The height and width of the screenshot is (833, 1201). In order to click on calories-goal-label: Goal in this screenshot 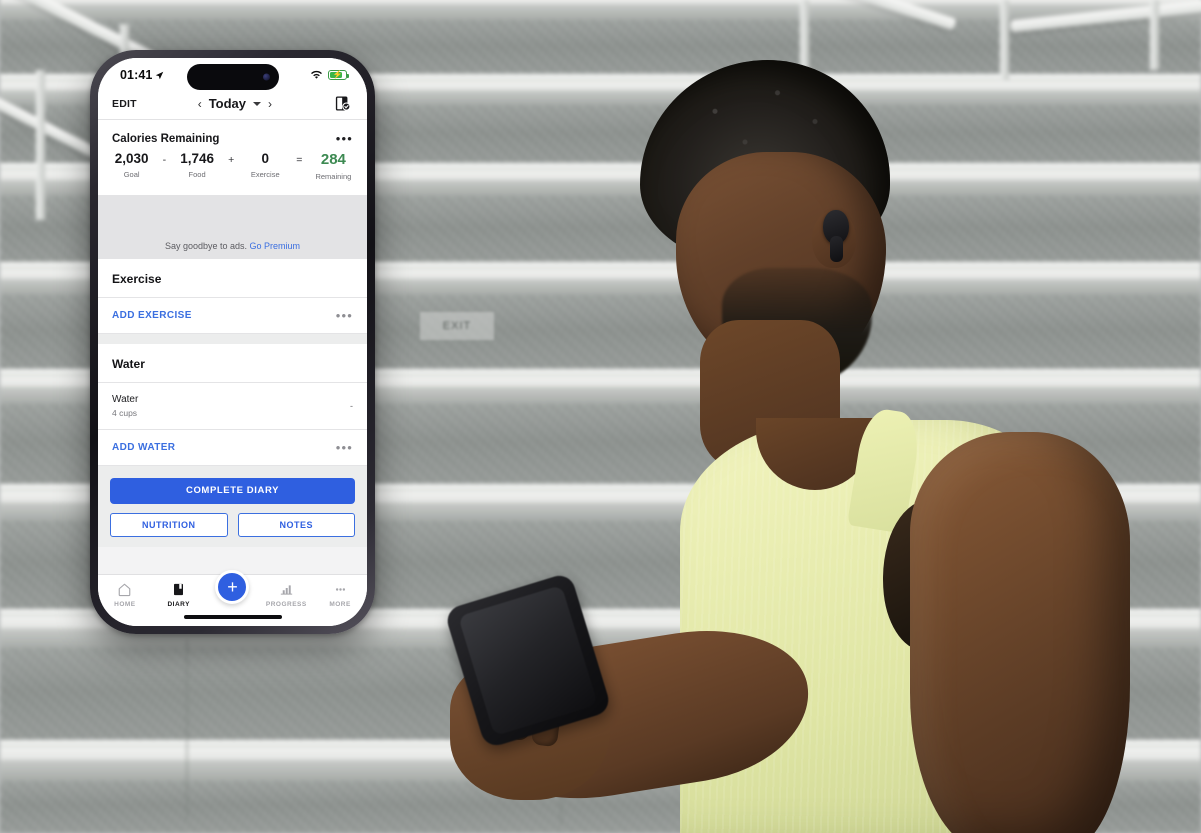, I will do `click(131, 174)`.